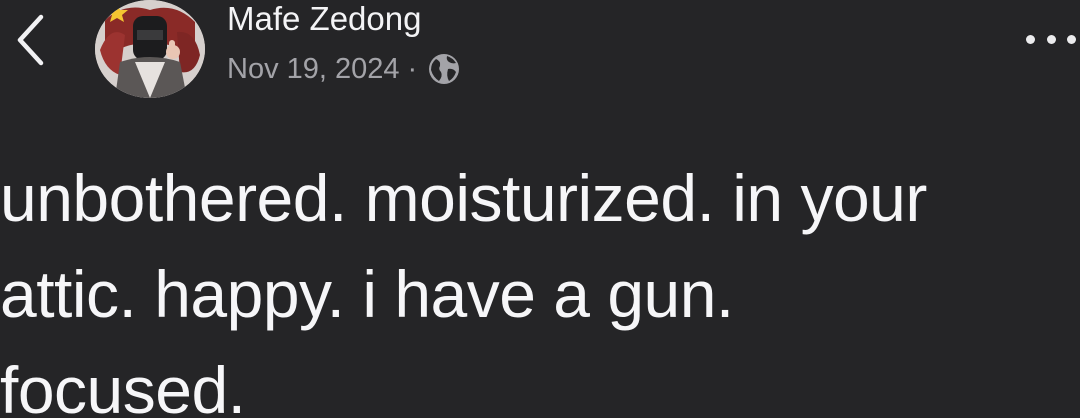 The width and height of the screenshot is (1080, 418). Describe the element at coordinates (324, 19) in the screenshot. I see `author-name: Mafe Zedong` at that location.